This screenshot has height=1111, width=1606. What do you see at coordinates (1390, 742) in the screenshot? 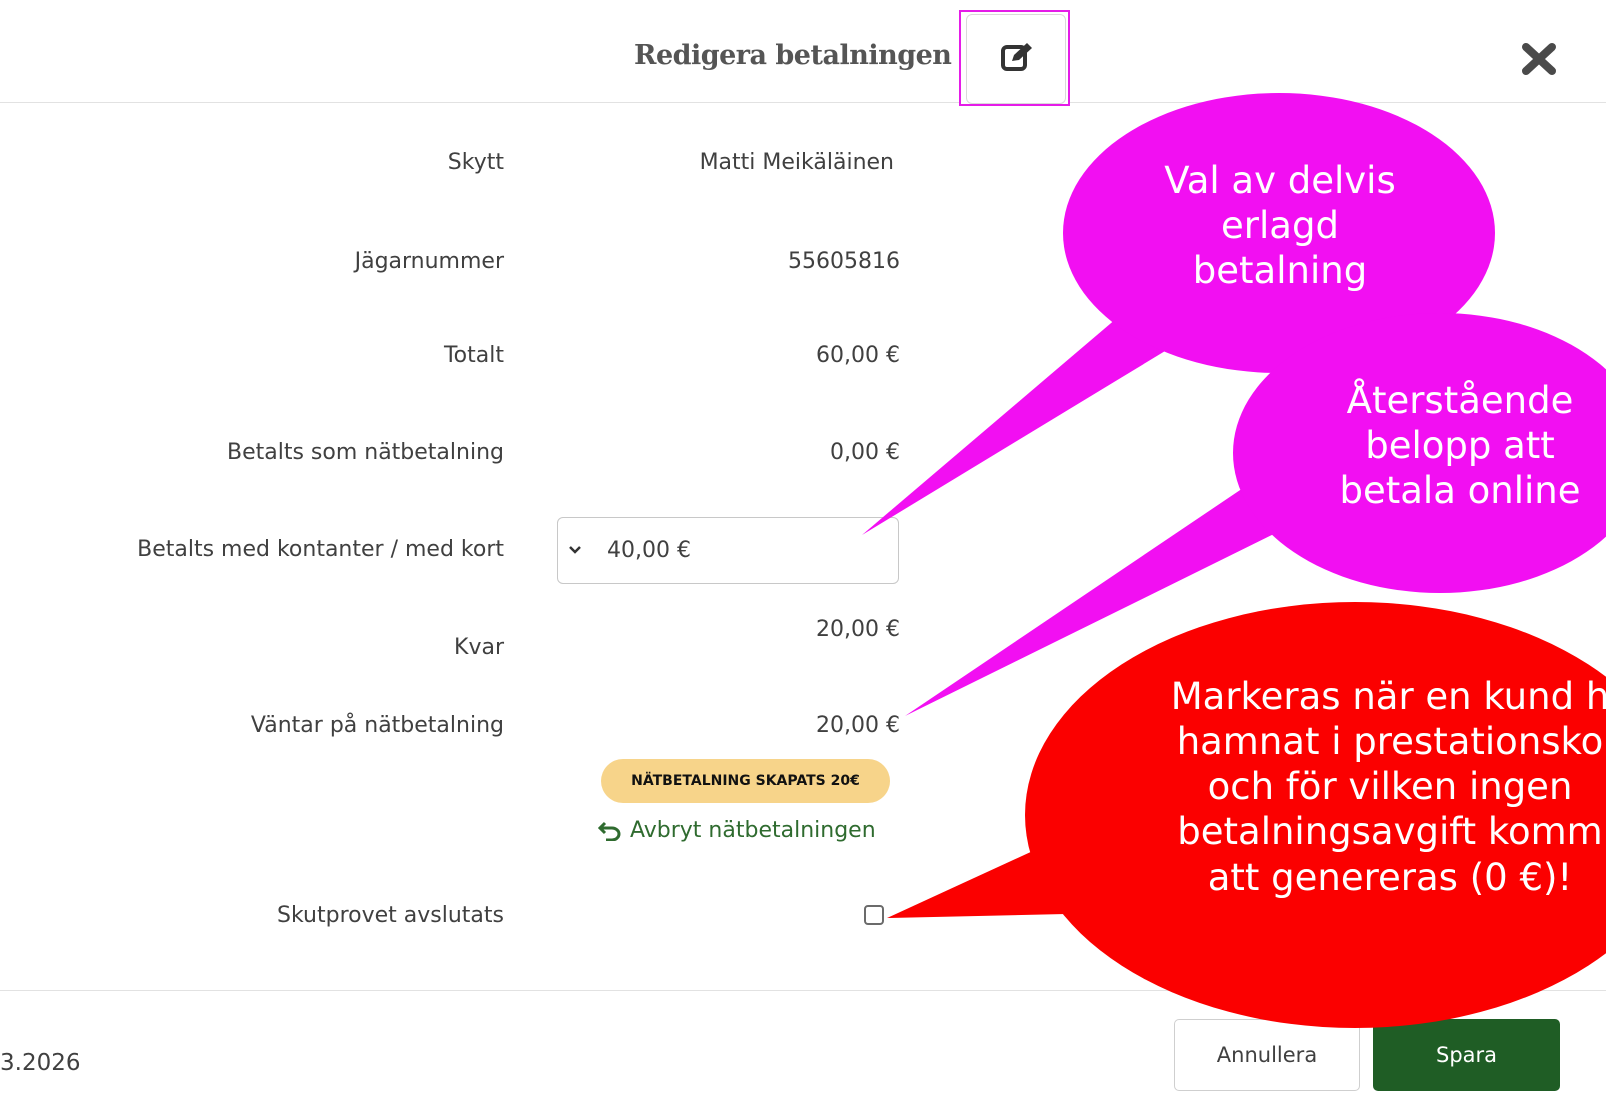
I see `annotation-3-line: hamnat i prestationsko` at bounding box center [1390, 742].